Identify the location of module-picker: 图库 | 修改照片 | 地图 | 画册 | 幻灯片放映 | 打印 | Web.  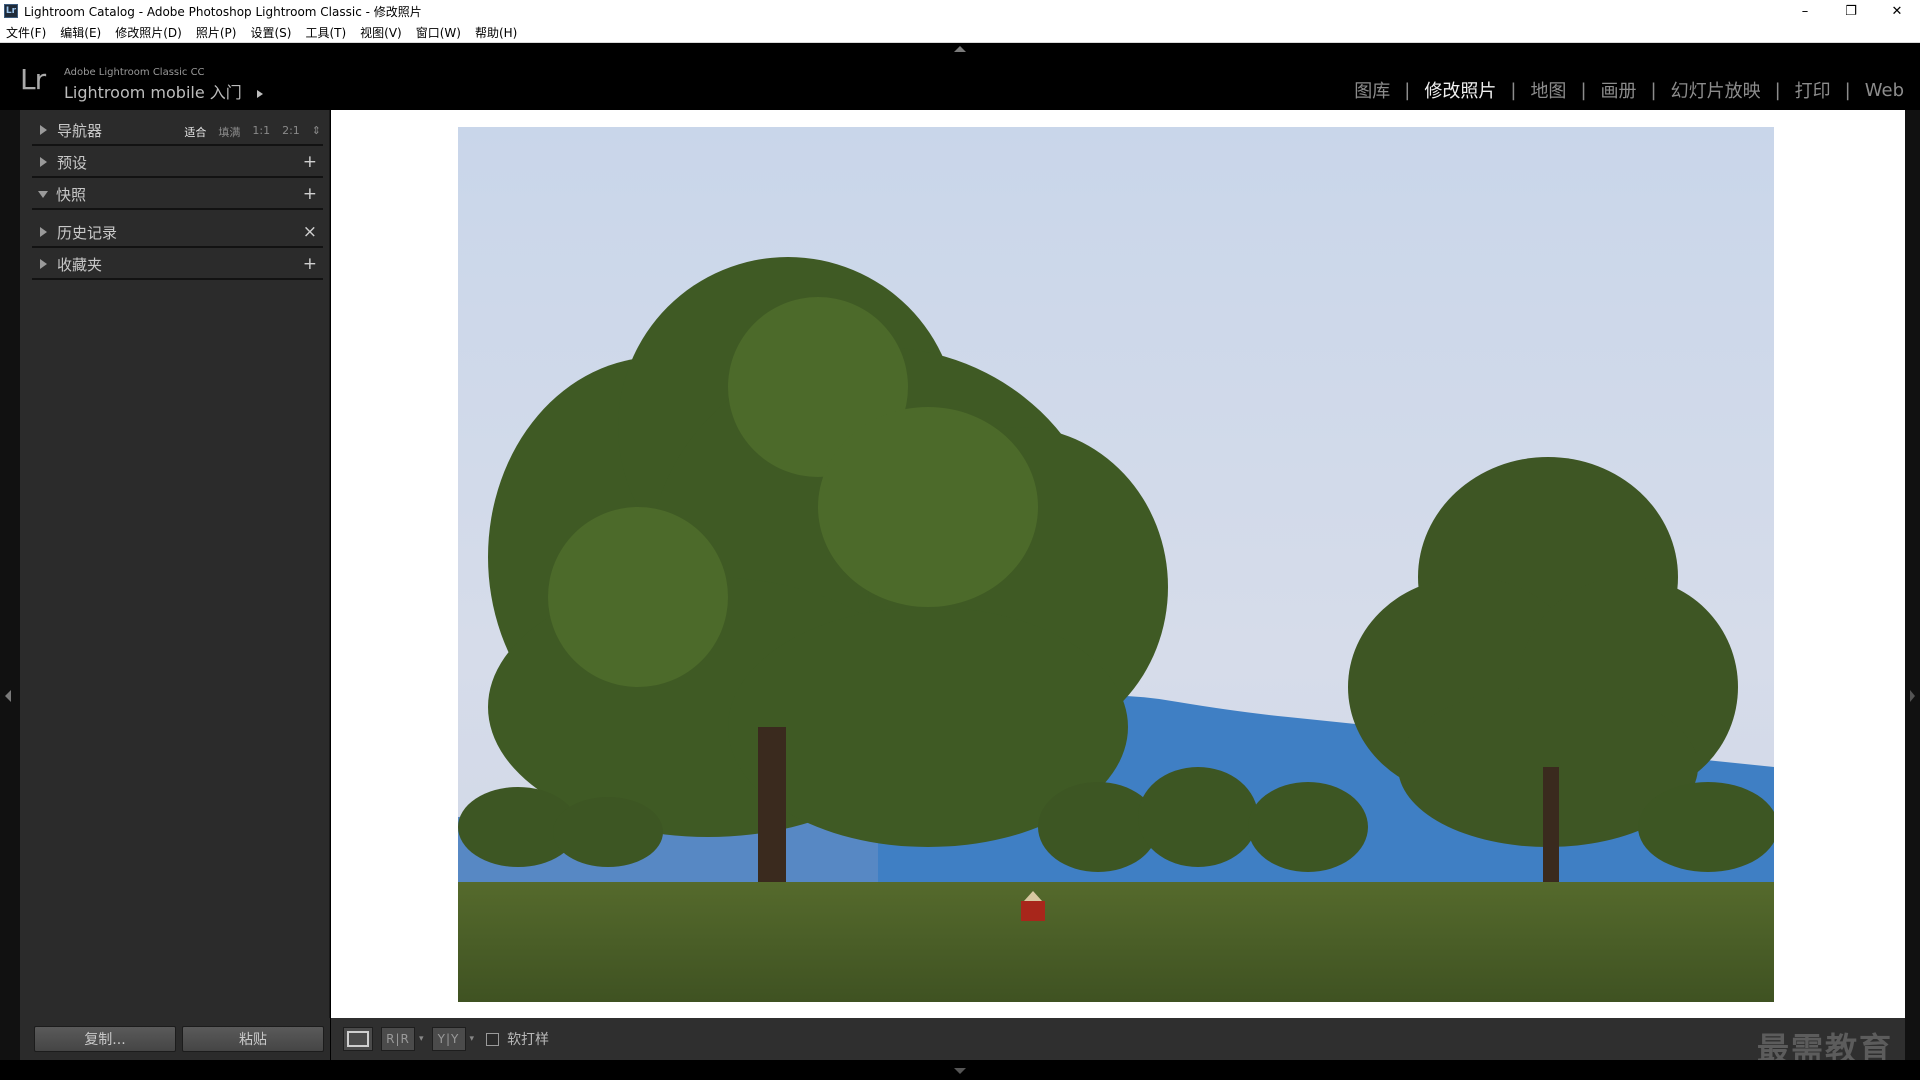
(1629, 90).